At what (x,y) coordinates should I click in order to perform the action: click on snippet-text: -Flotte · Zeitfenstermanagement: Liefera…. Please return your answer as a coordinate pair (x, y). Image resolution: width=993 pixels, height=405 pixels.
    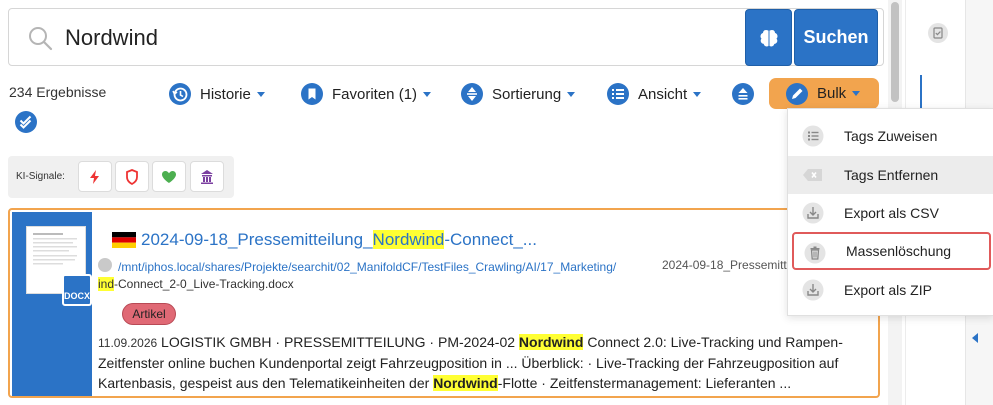
    Looking at the image, I should click on (644, 383).